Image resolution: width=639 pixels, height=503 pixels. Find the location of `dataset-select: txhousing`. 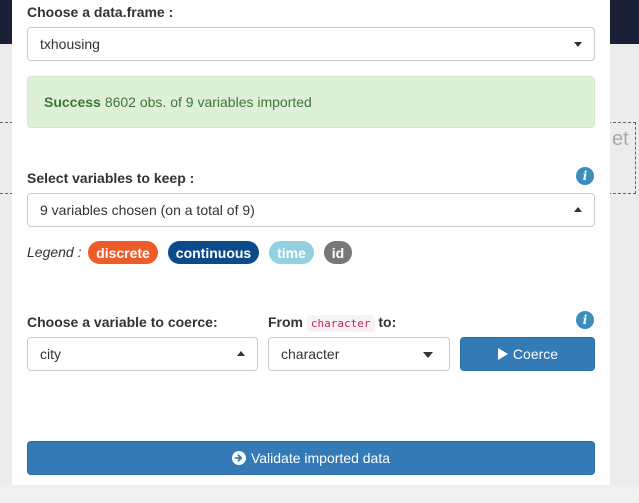

dataset-select: txhousing is located at coordinates (311, 44).